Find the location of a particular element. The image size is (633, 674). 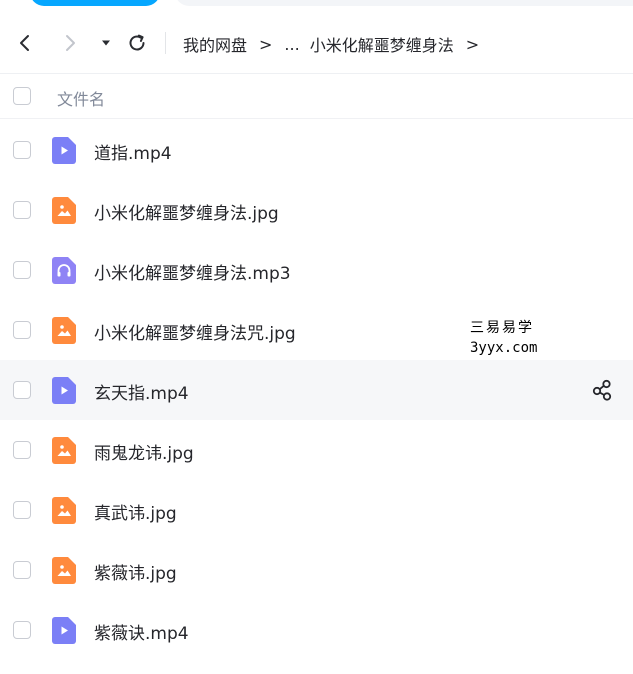

audio-file-icon is located at coordinates (64, 270).